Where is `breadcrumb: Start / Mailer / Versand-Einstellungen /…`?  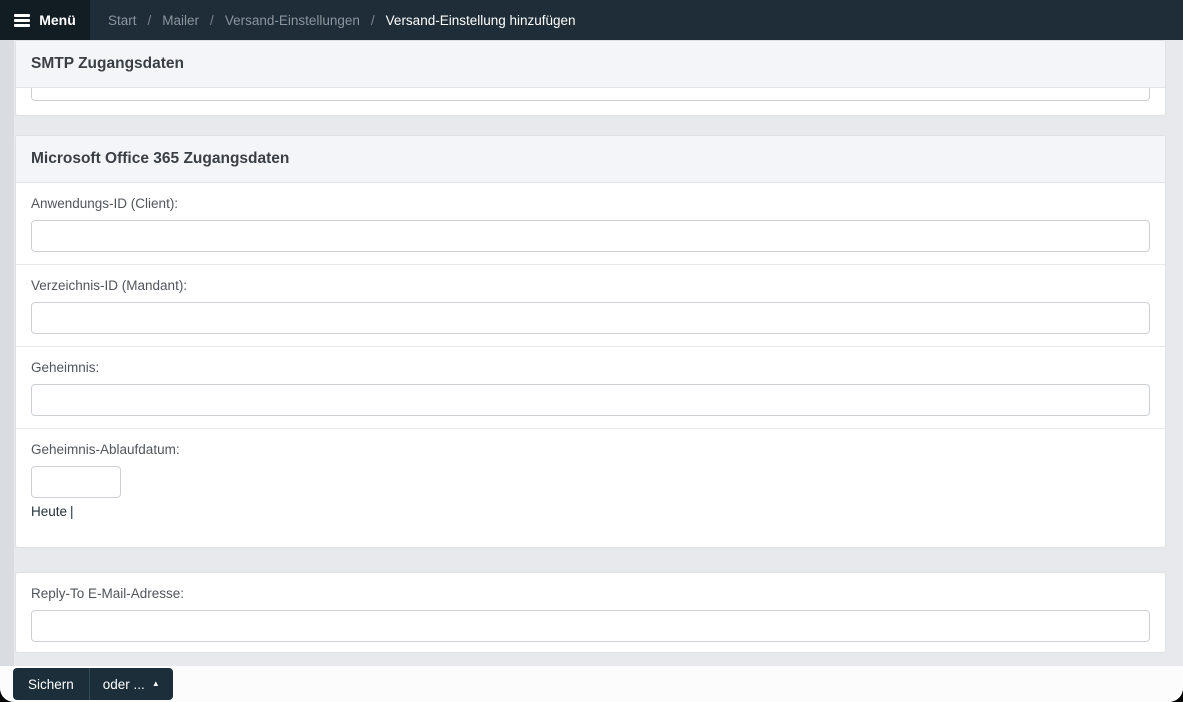 breadcrumb: Start / Mailer / Versand-Einstellungen /… is located at coordinates (333, 20).